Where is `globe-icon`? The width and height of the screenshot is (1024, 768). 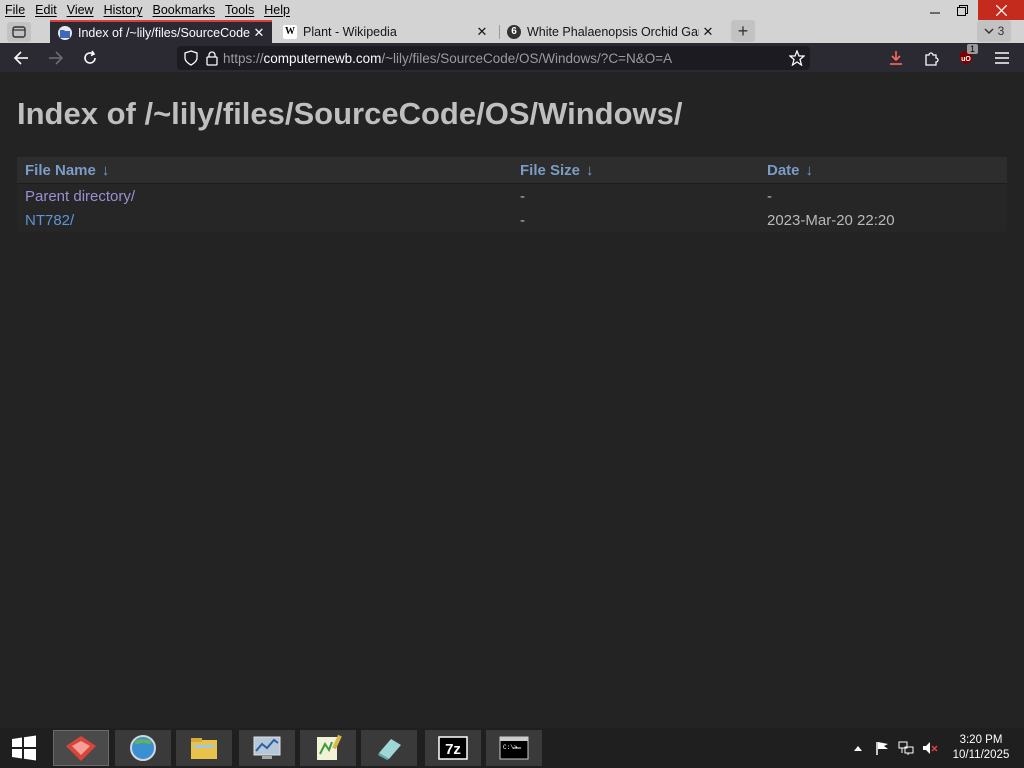 globe-icon is located at coordinates (143, 748).